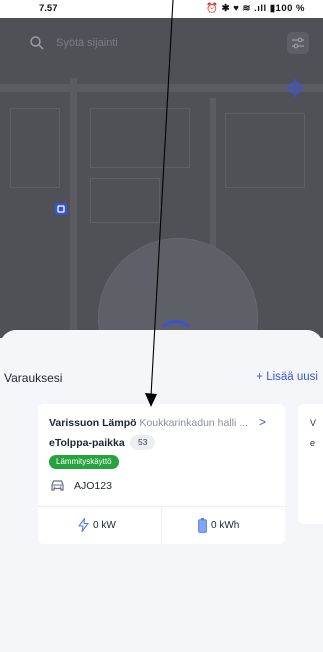  What do you see at coordinates (104, 525) in the screenshot?
I see `power-value: 0 kW` at bounding box center [104, 525].